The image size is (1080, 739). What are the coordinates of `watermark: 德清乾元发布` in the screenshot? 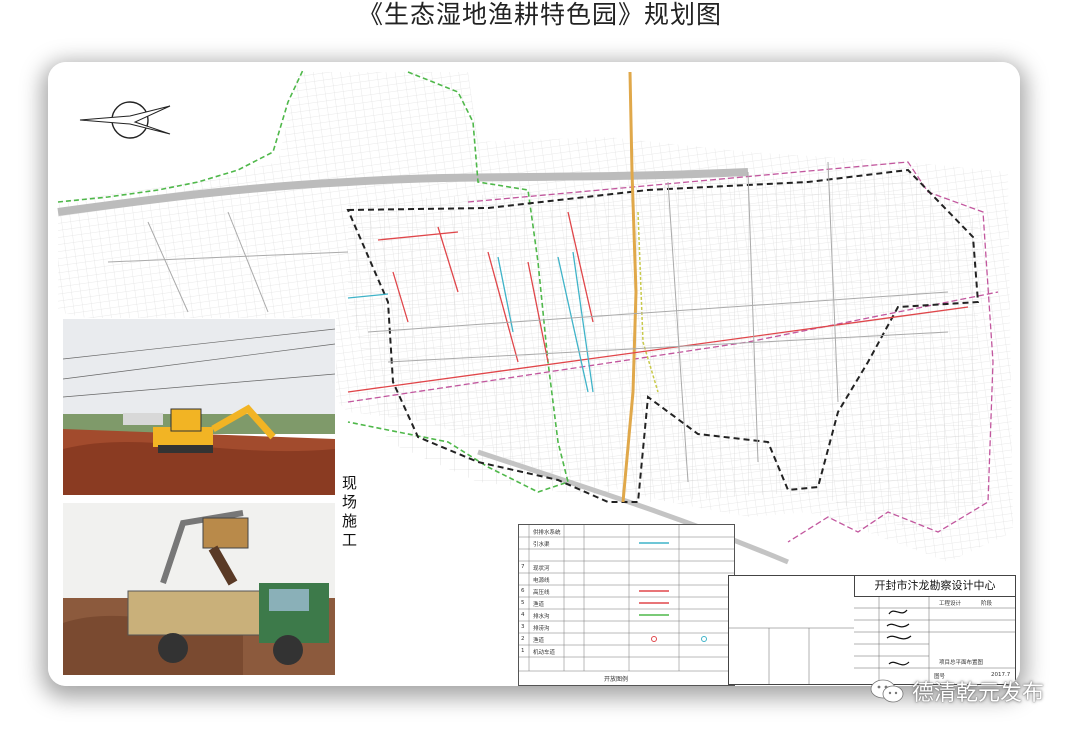 It's located at (957, 691).